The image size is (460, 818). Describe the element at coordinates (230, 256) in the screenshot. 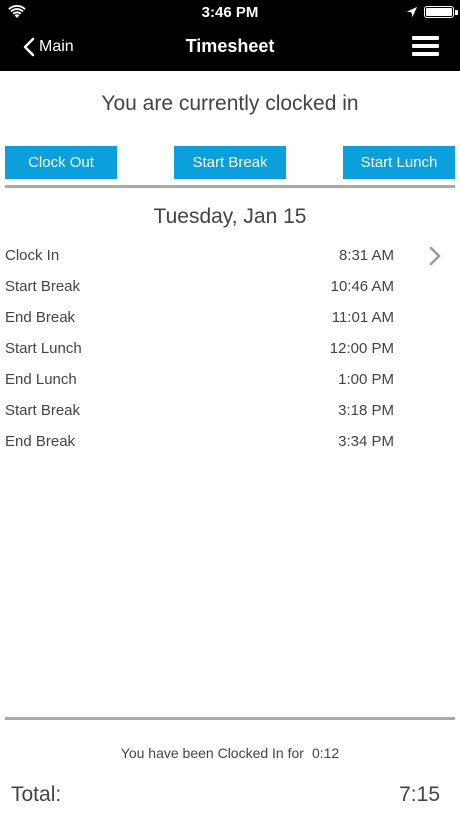

I see `time-entry-row: Clock In 8:31 AM` at that location.